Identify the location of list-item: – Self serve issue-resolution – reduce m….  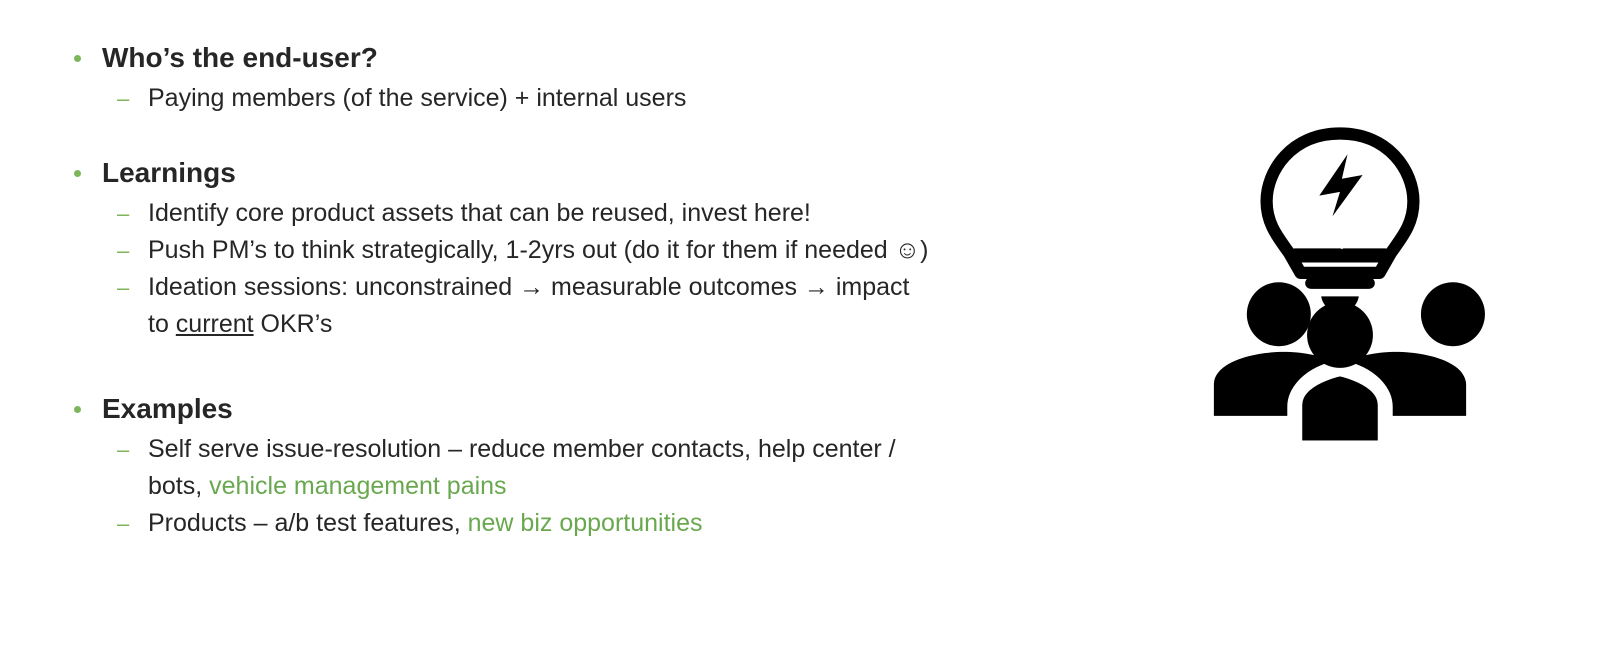
(600, 468).